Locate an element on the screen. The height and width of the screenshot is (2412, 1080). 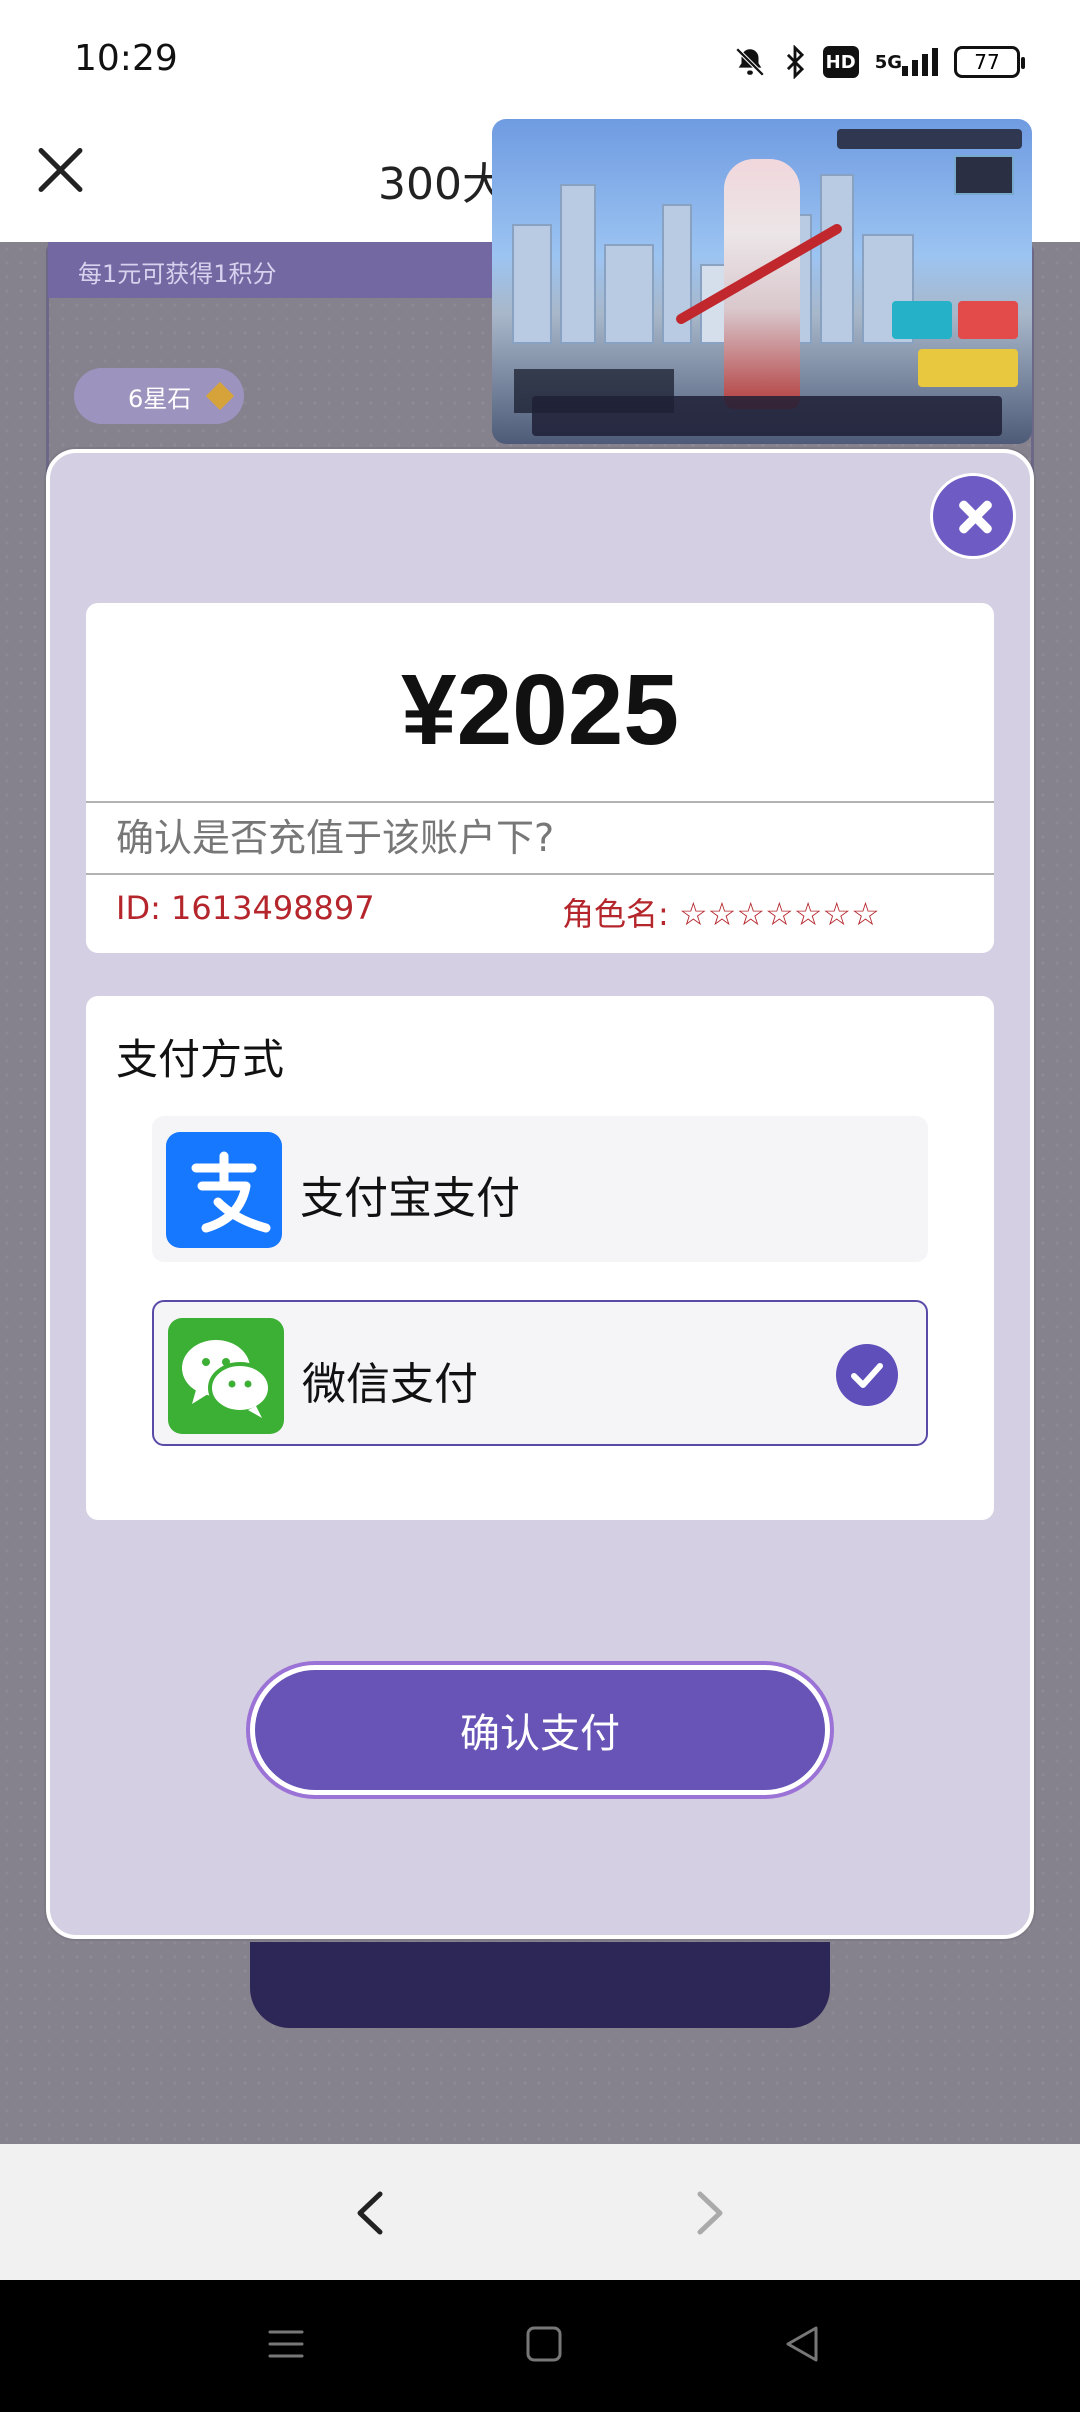
signal-bars-icon is located at coordinates (920, 62).